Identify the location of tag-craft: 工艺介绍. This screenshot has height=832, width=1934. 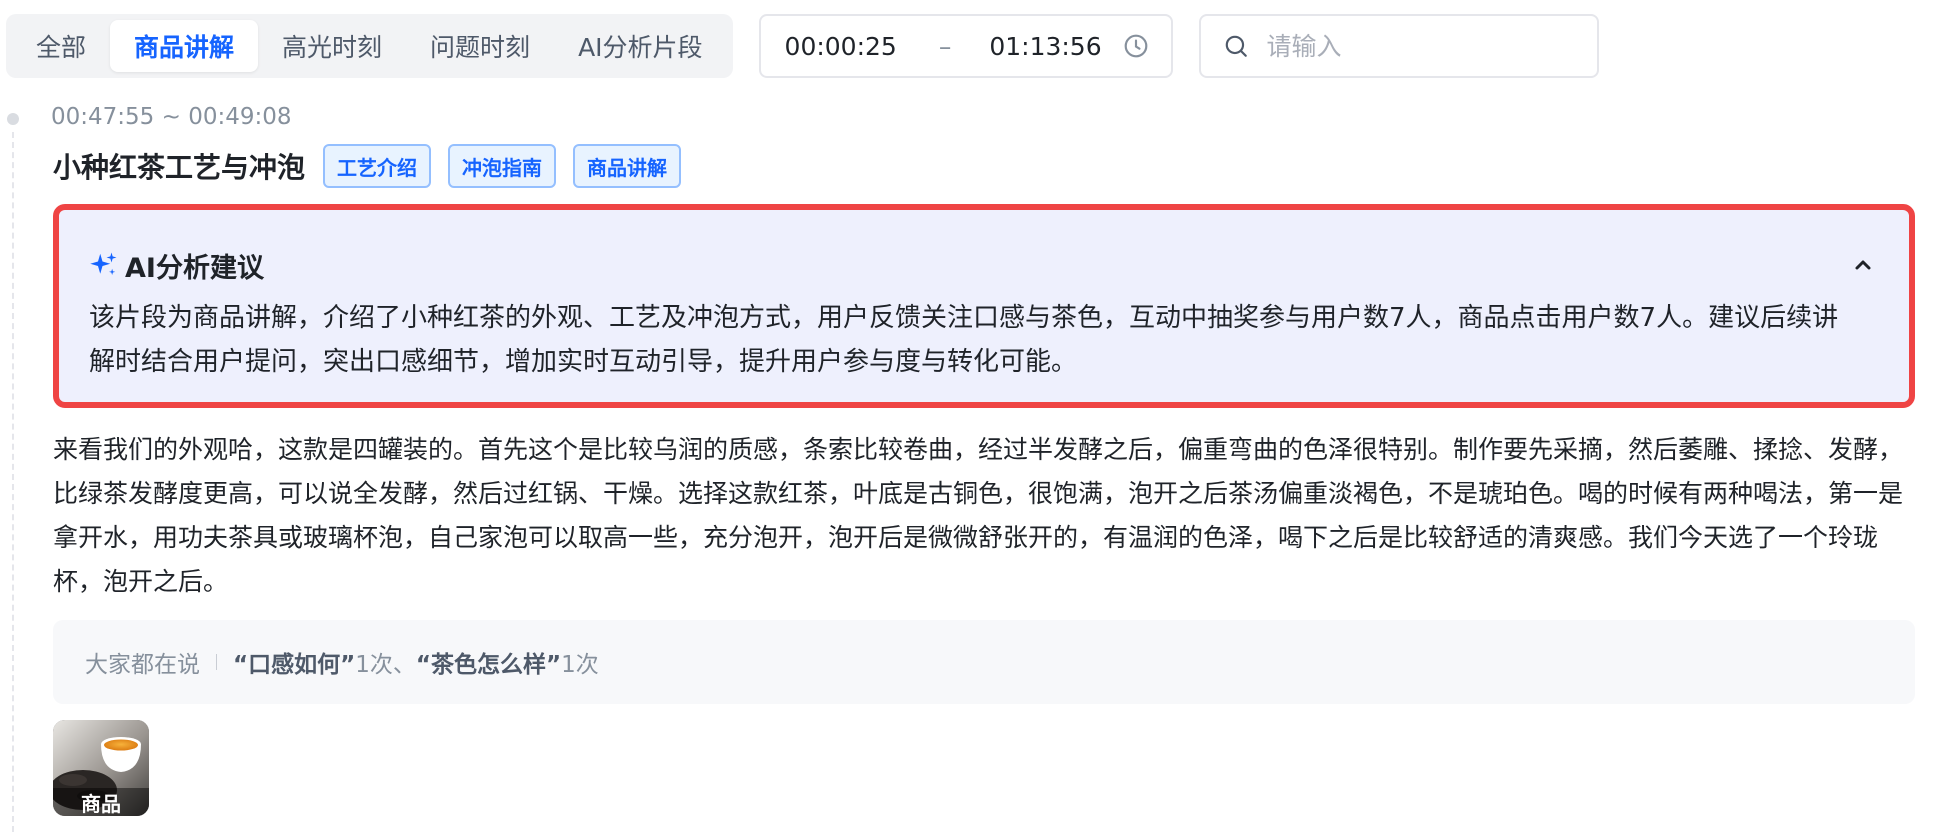
(377, 166).